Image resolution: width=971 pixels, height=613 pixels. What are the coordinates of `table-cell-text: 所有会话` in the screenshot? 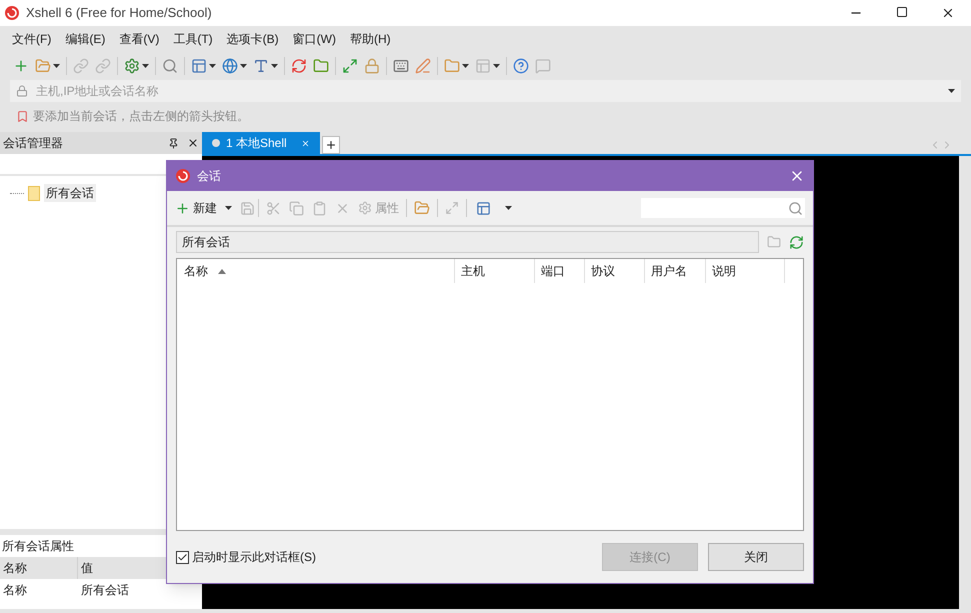 It's located at (105, 590).